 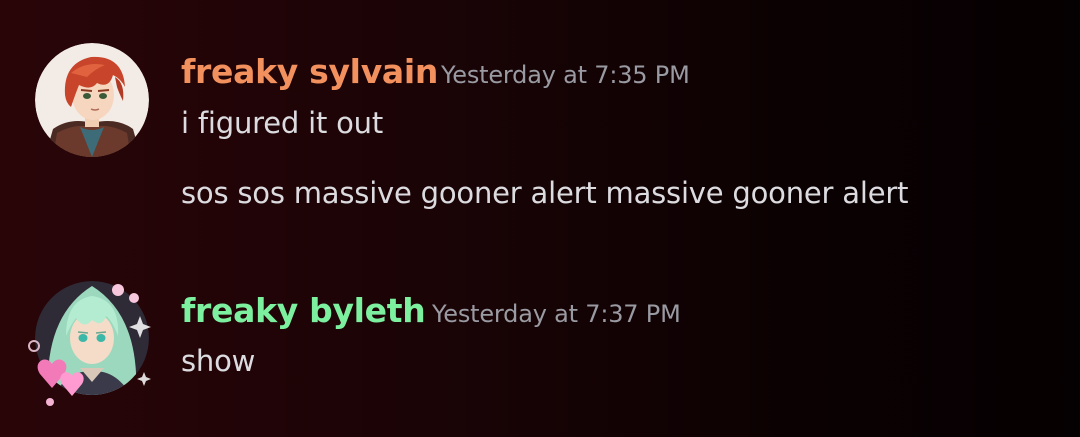 I want to click on message-text: show, so click(x=218, y=361).